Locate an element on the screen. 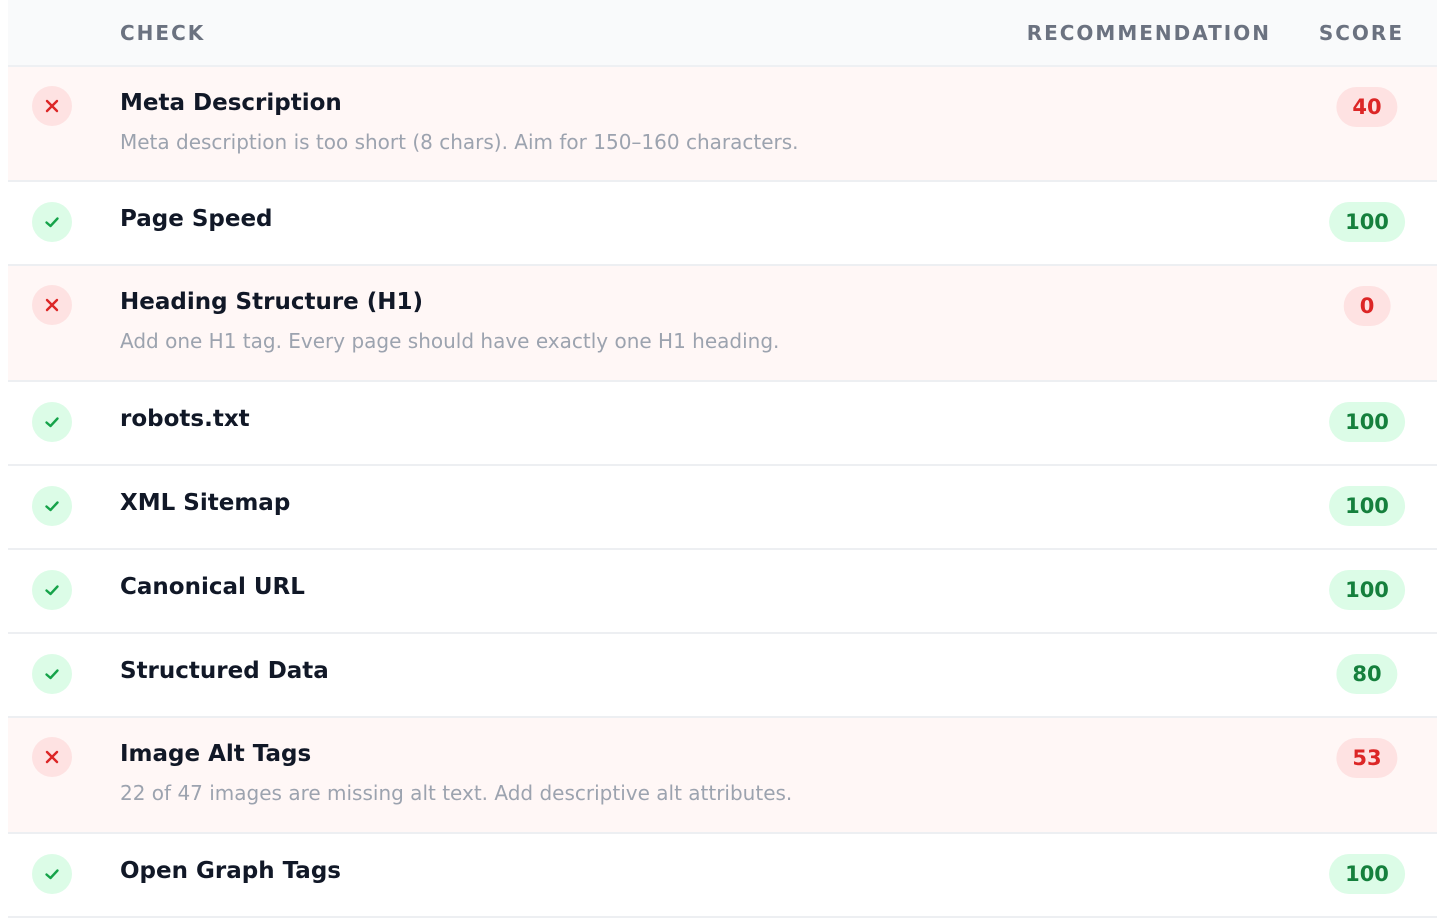 The image size is (1445, 918). check-title: Image Alt Tags is located at coordinates (216, 754).